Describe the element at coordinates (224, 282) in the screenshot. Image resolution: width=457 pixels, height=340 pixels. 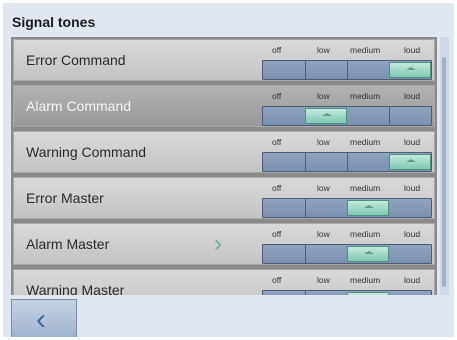
I see `signal-tone-row: Warning Master off low medium loud` at that location.